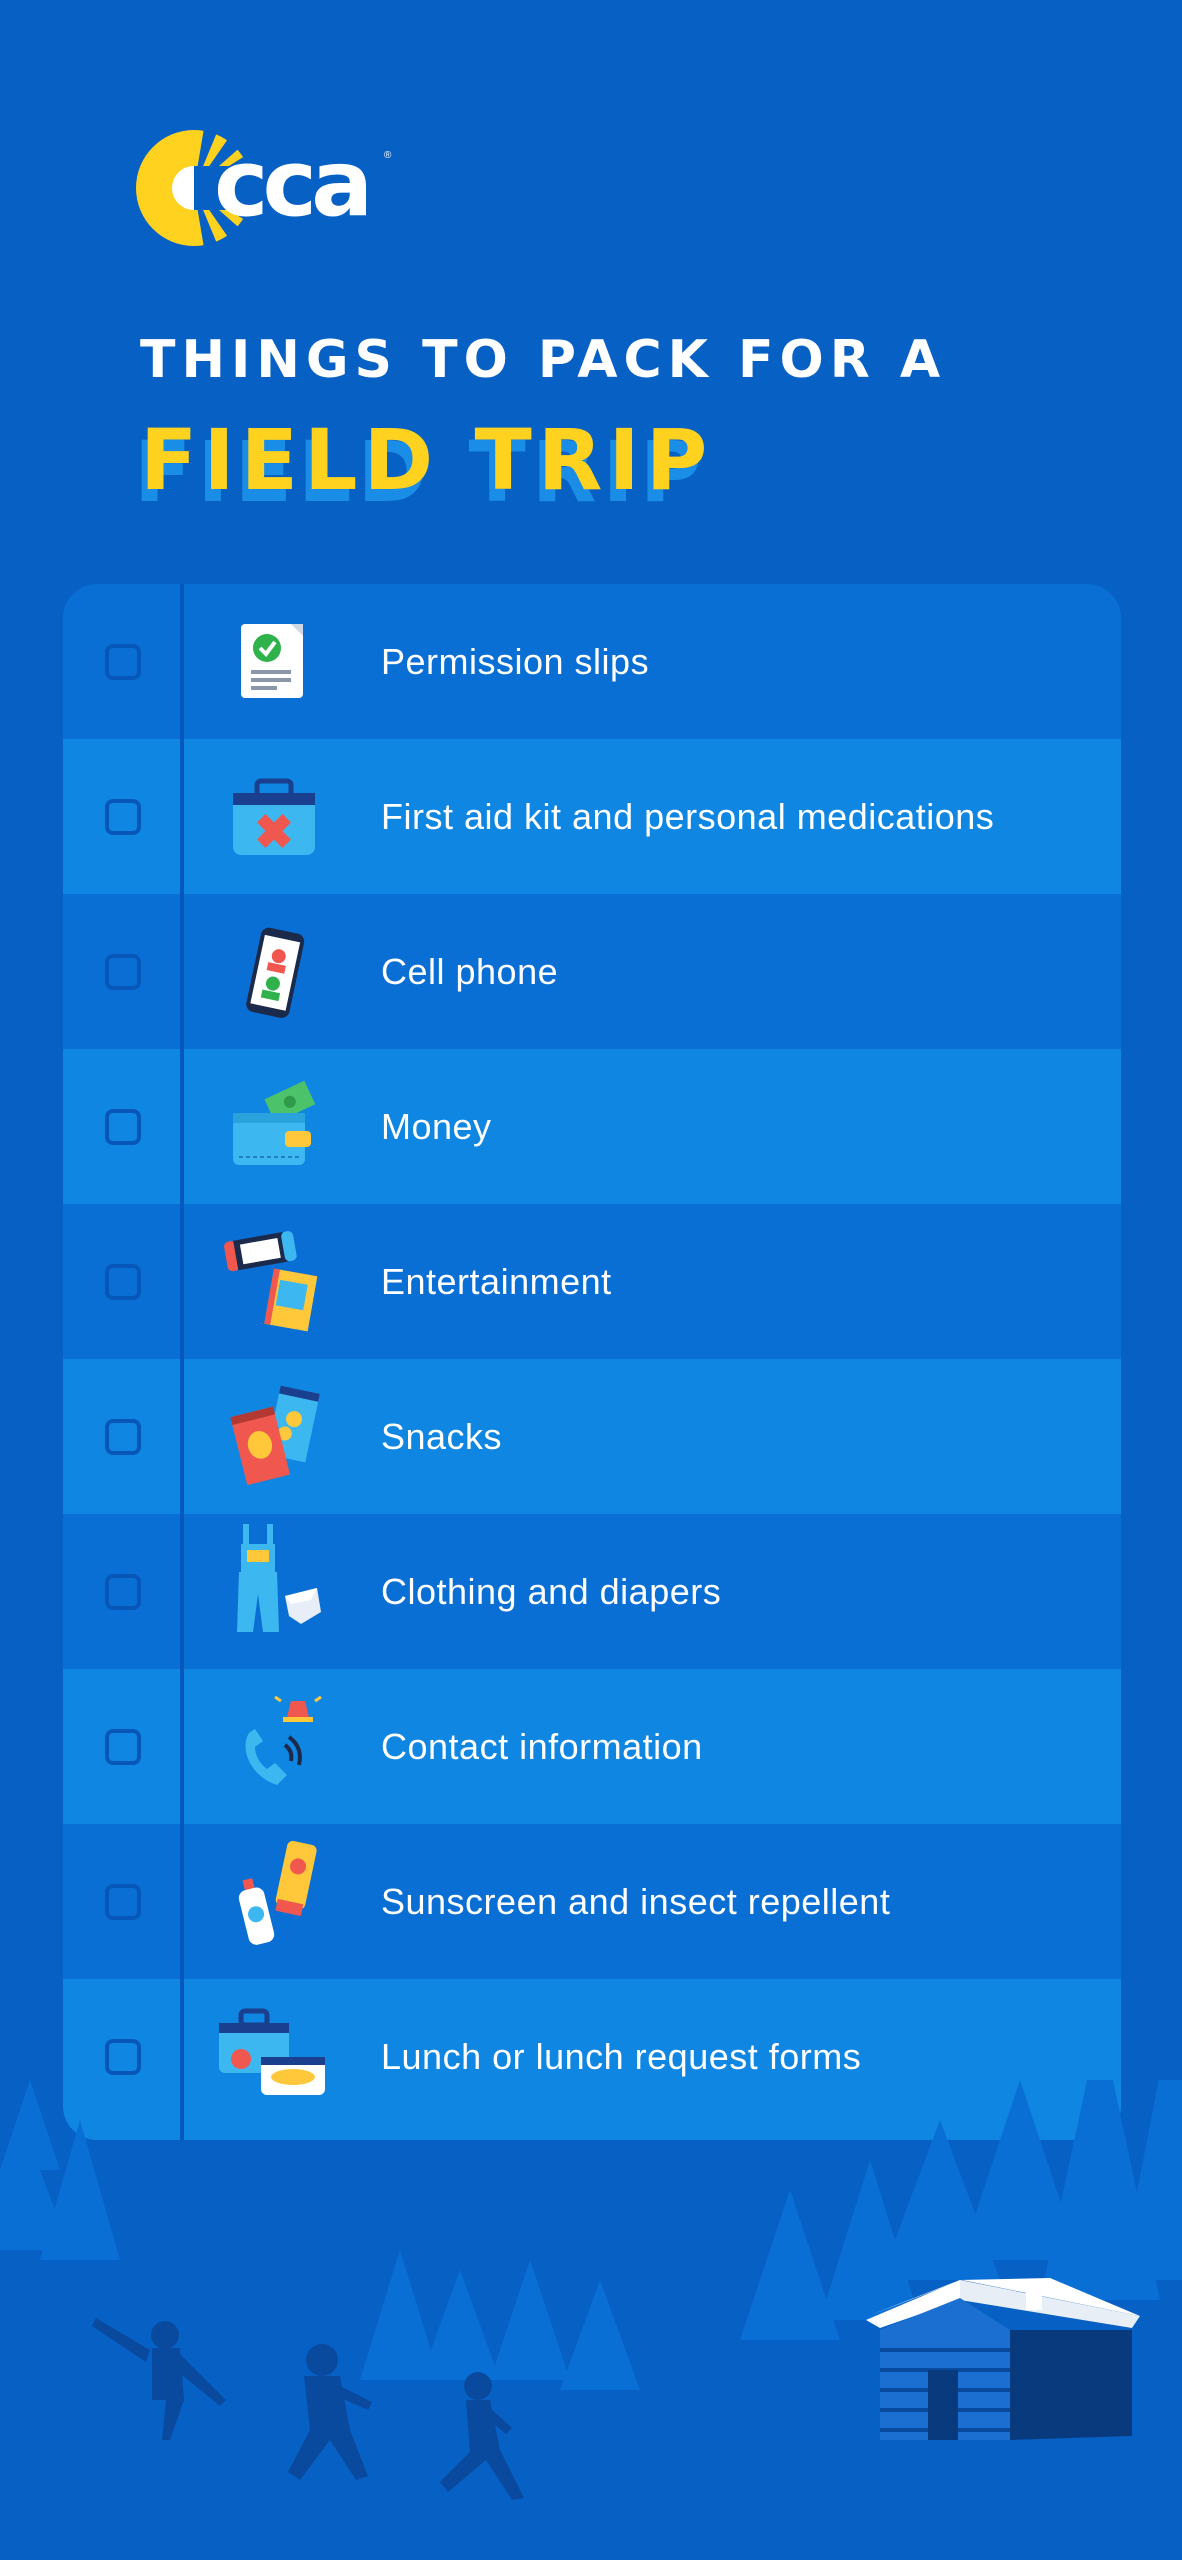 Image resolution: width=1182 pixels, height=2560 pixels. I want to click on checklist-item: Snacks, so click(592, 1436).